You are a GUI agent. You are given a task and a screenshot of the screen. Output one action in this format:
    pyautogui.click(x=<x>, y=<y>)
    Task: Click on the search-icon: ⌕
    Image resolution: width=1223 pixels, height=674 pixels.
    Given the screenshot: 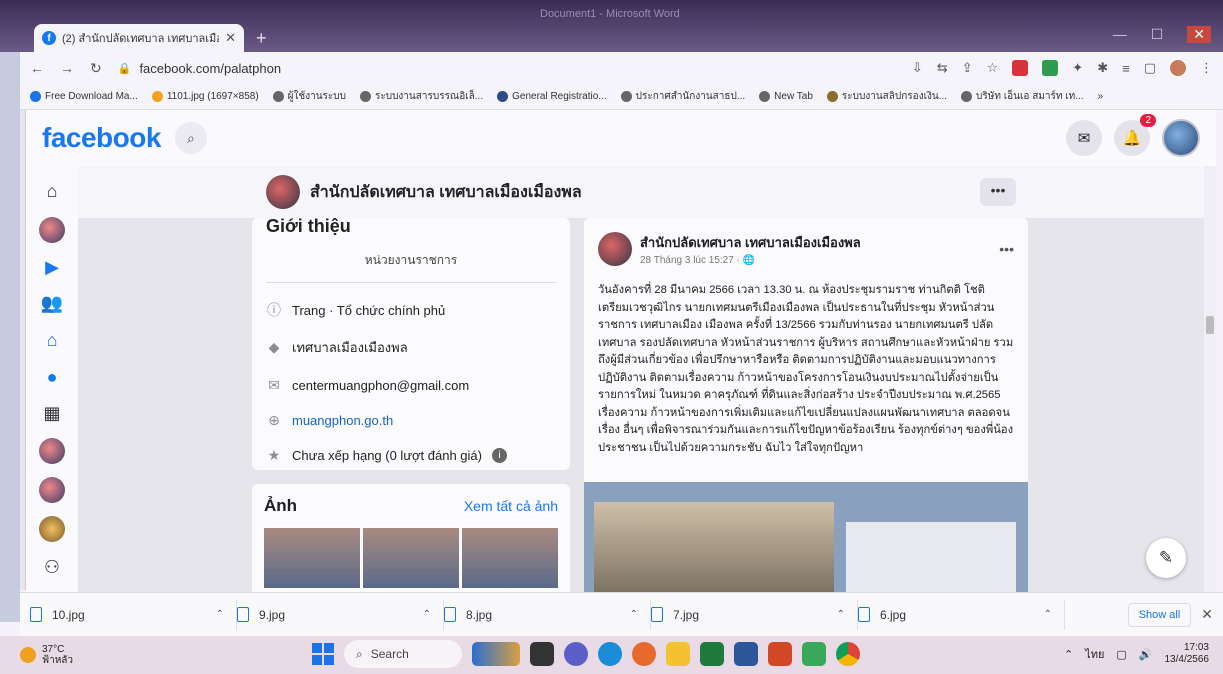 What is the action you would take?
    pyautogui.click(x=190, y=138)
    